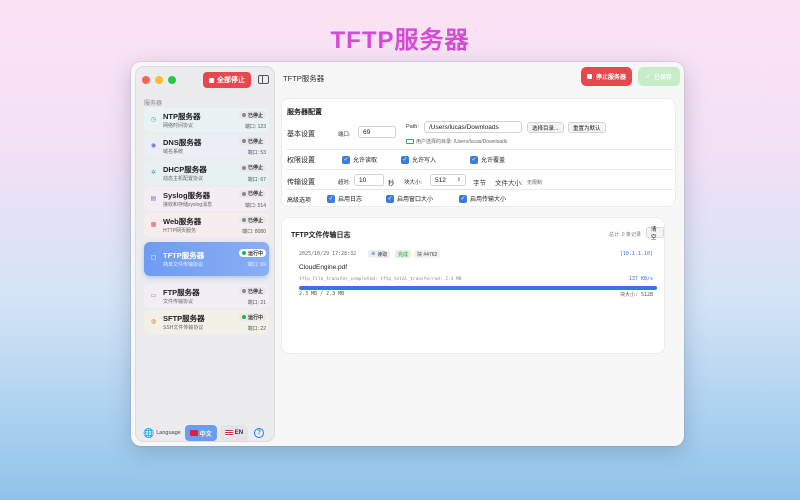 This screenshot has width=800, height=500. I want to click on enable-log-checkbox: ✓ 启用日志, so click(344, 198).